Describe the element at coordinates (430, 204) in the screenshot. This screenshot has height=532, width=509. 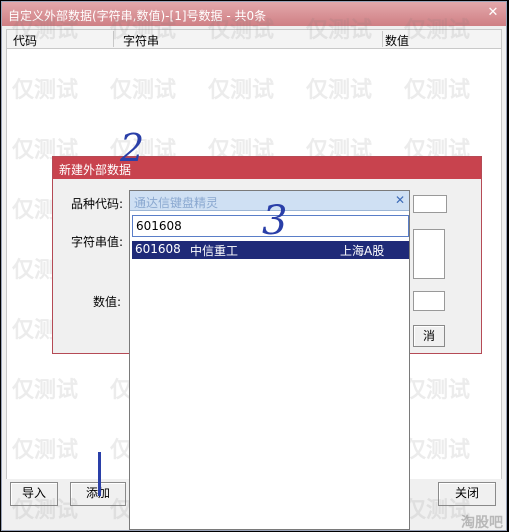
I see `code-input` at that location.